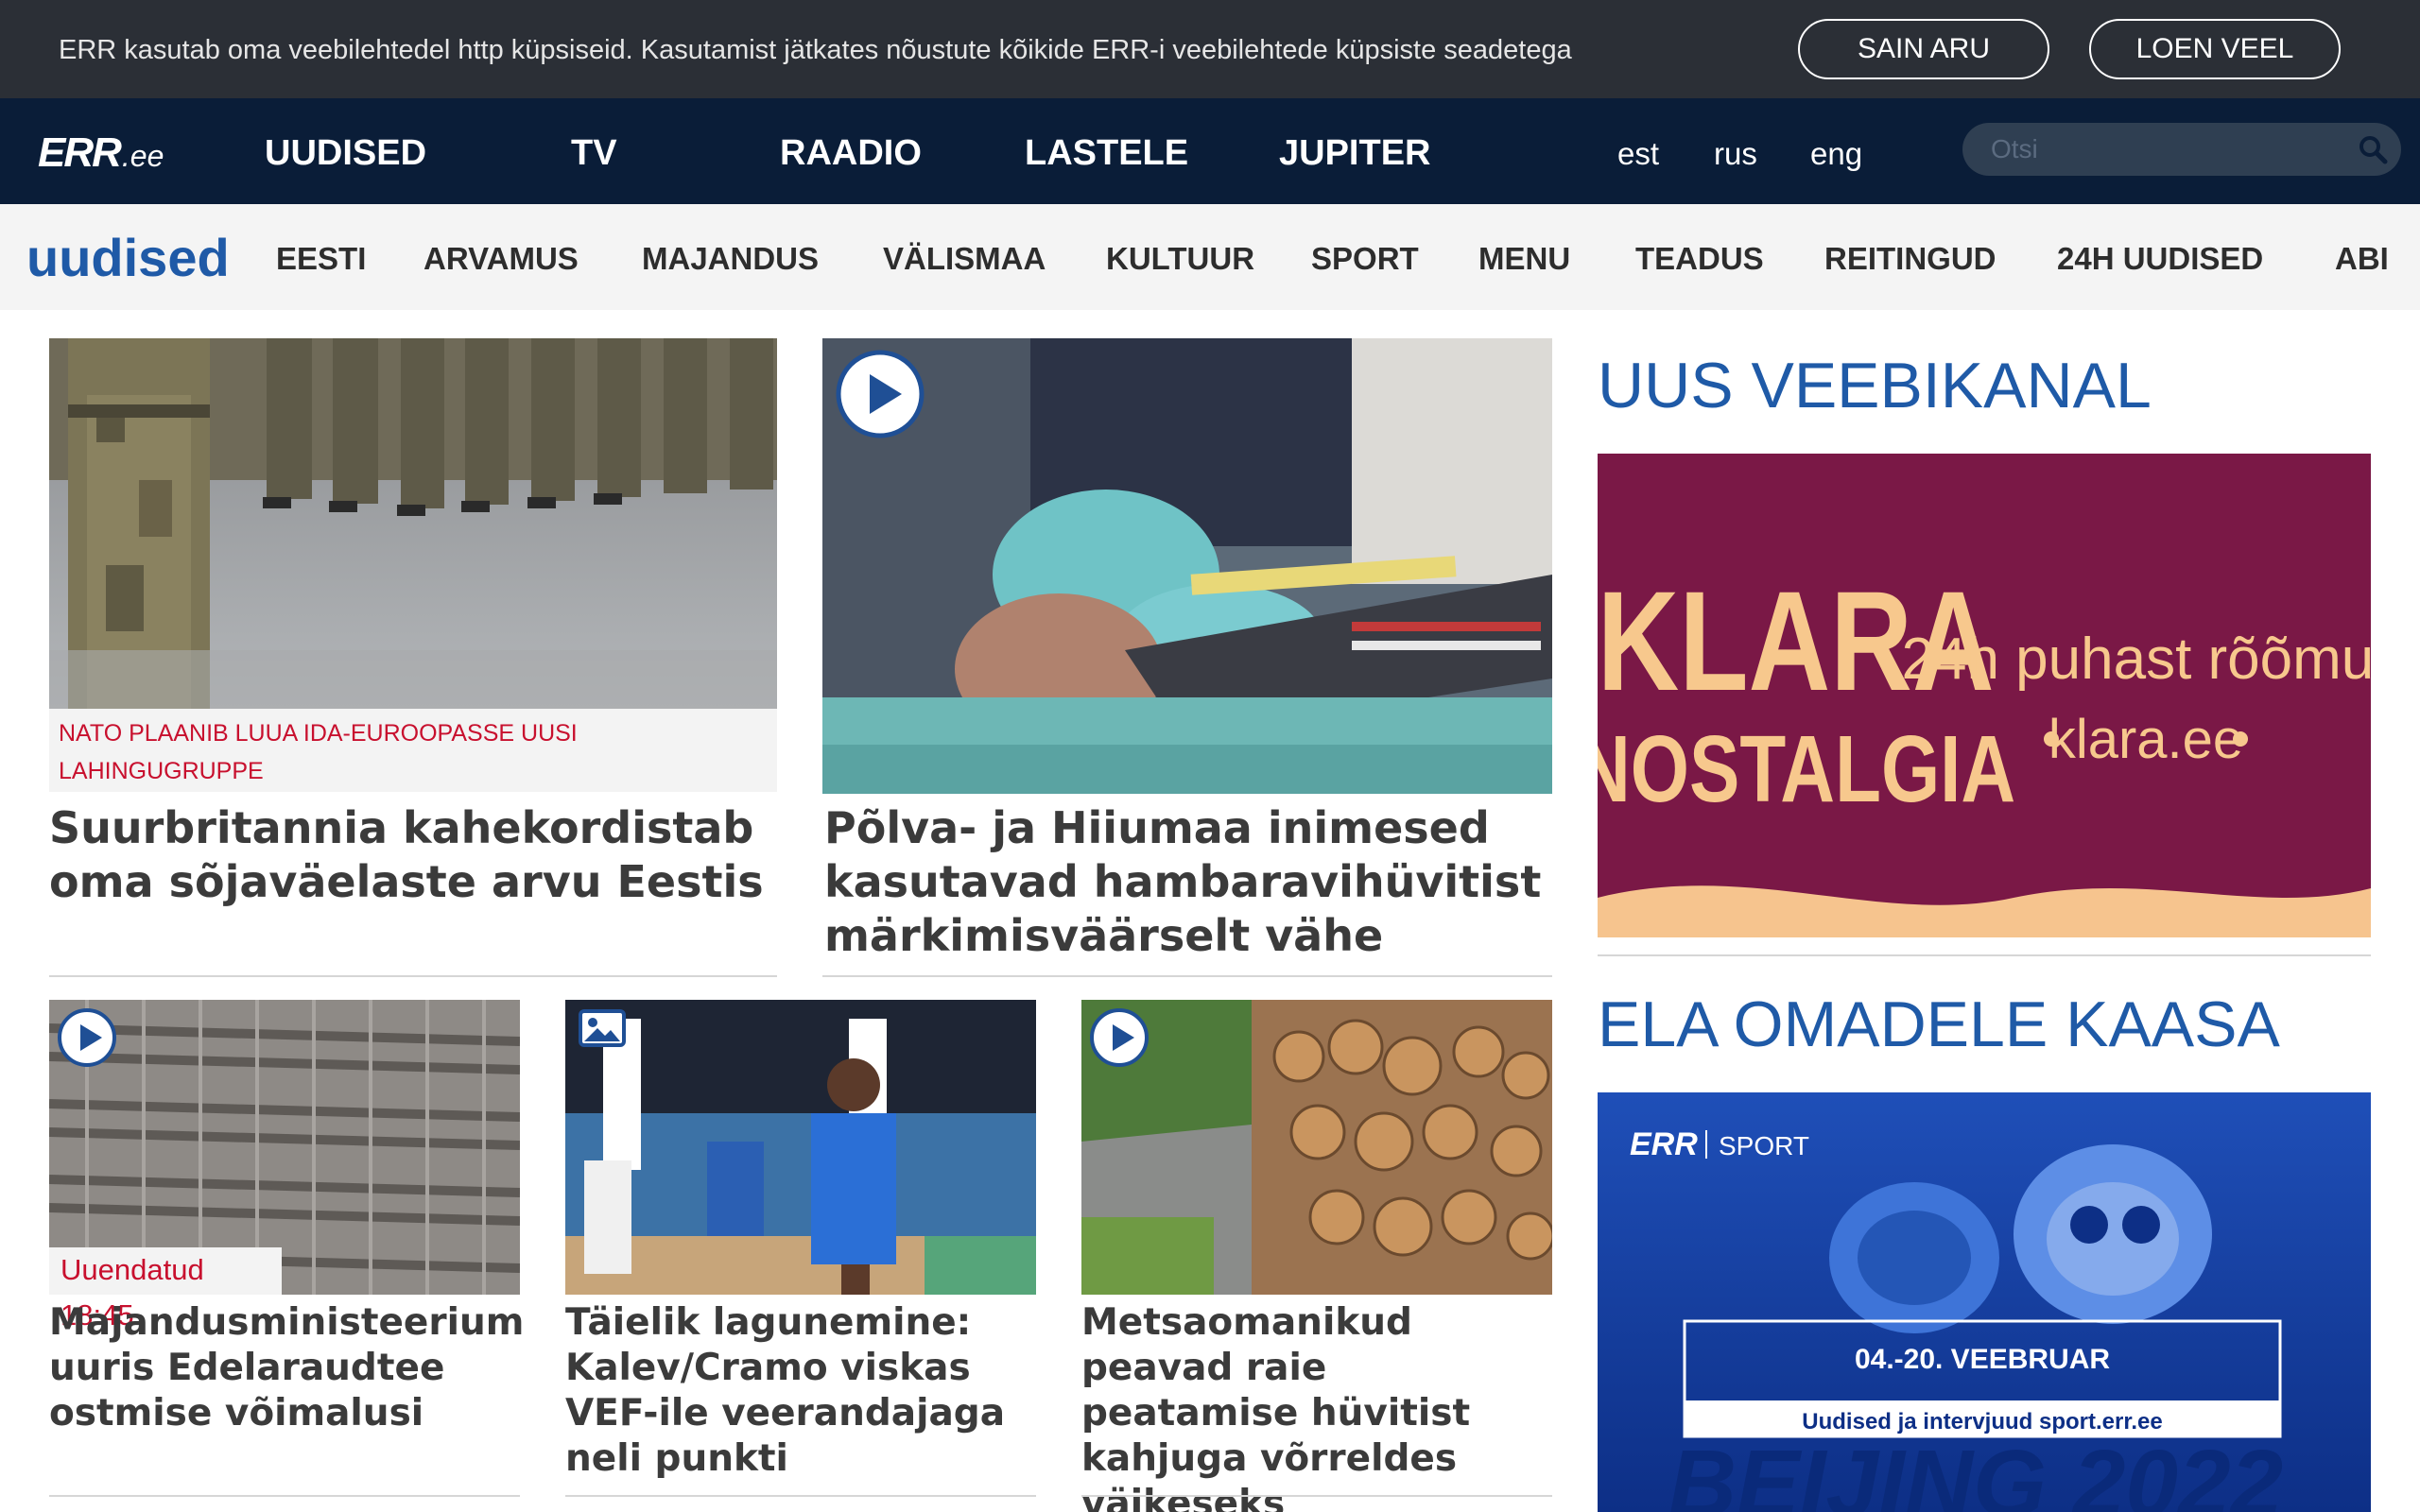  I want to click on article-3-updated-tag: Uuendatud 18:45, so click(165, 1289).